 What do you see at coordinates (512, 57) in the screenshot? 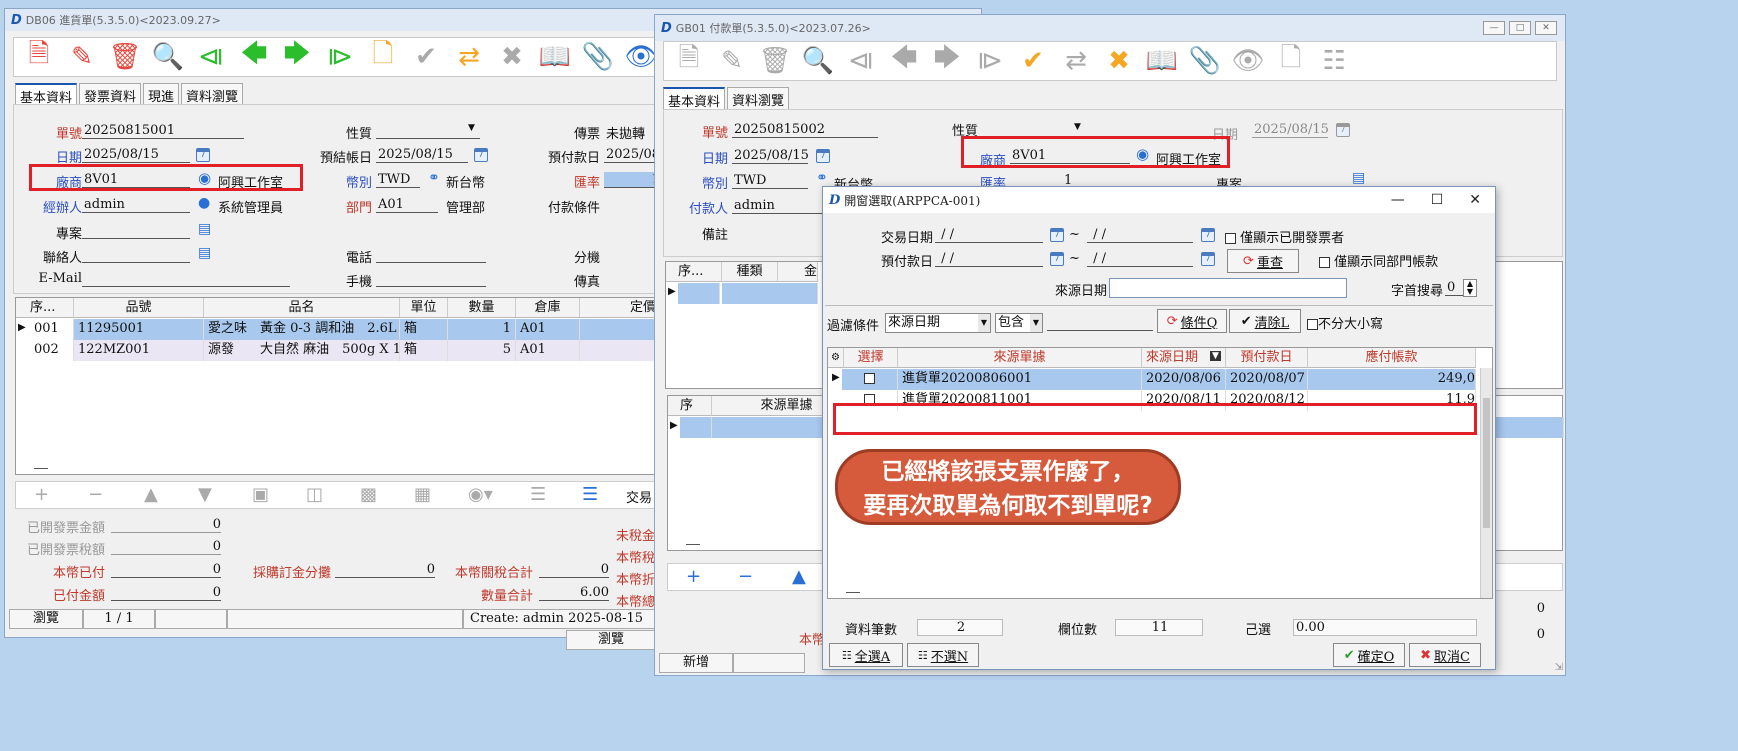
I see `cancel-icon: ✖` at bounding box center [512, 57].